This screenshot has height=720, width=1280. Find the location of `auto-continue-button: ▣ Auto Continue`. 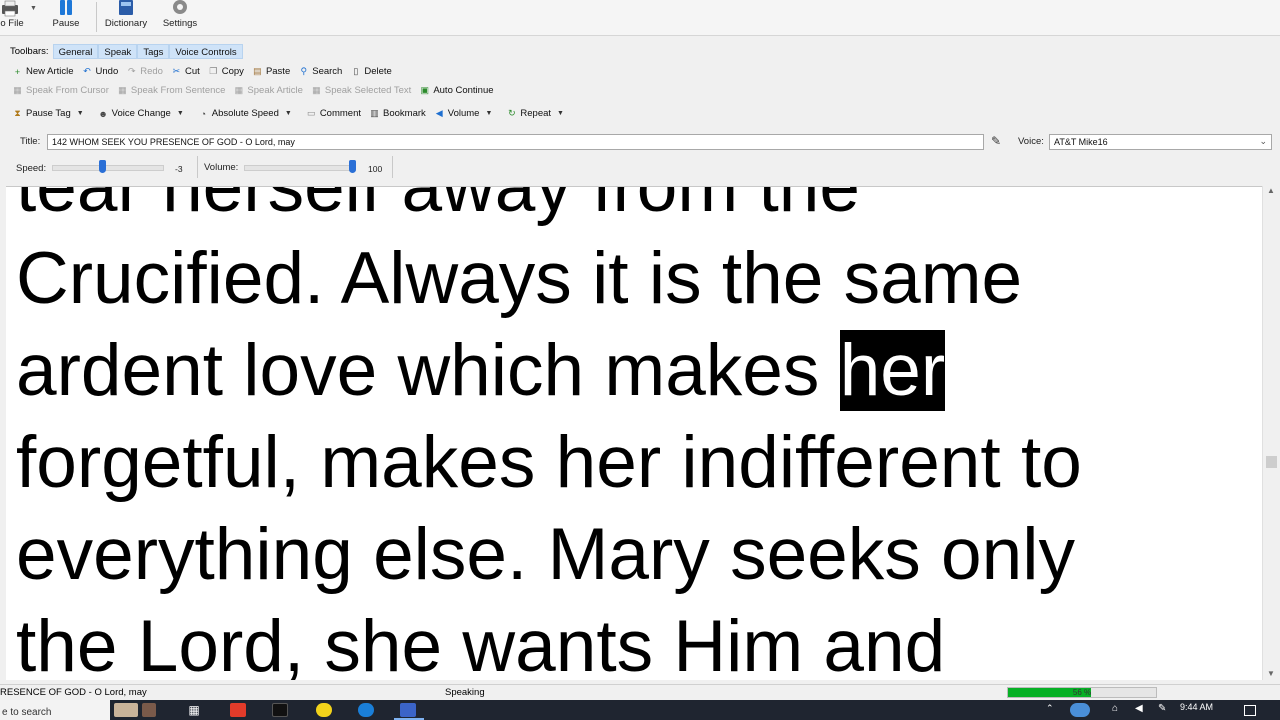

auto-continue-button: ▣ Auto Continue is located at coordinates (456, 90).